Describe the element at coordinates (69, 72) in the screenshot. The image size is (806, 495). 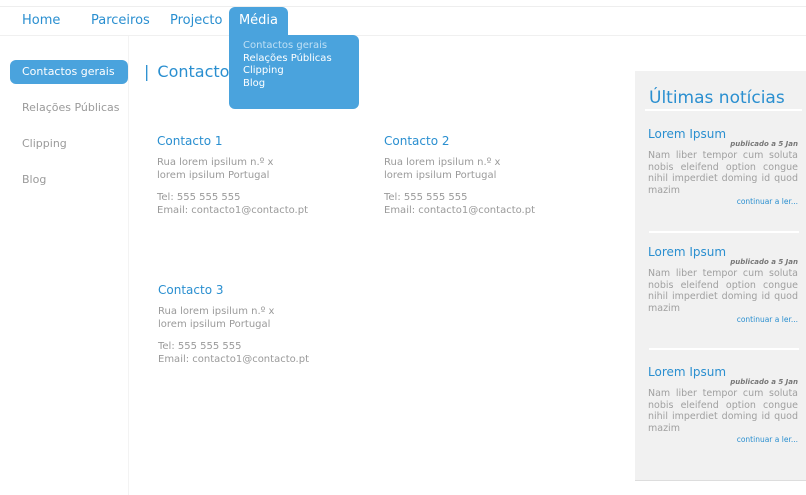
I see `sidebar-item-contactos-gerais: Contactos gerais` at that location.